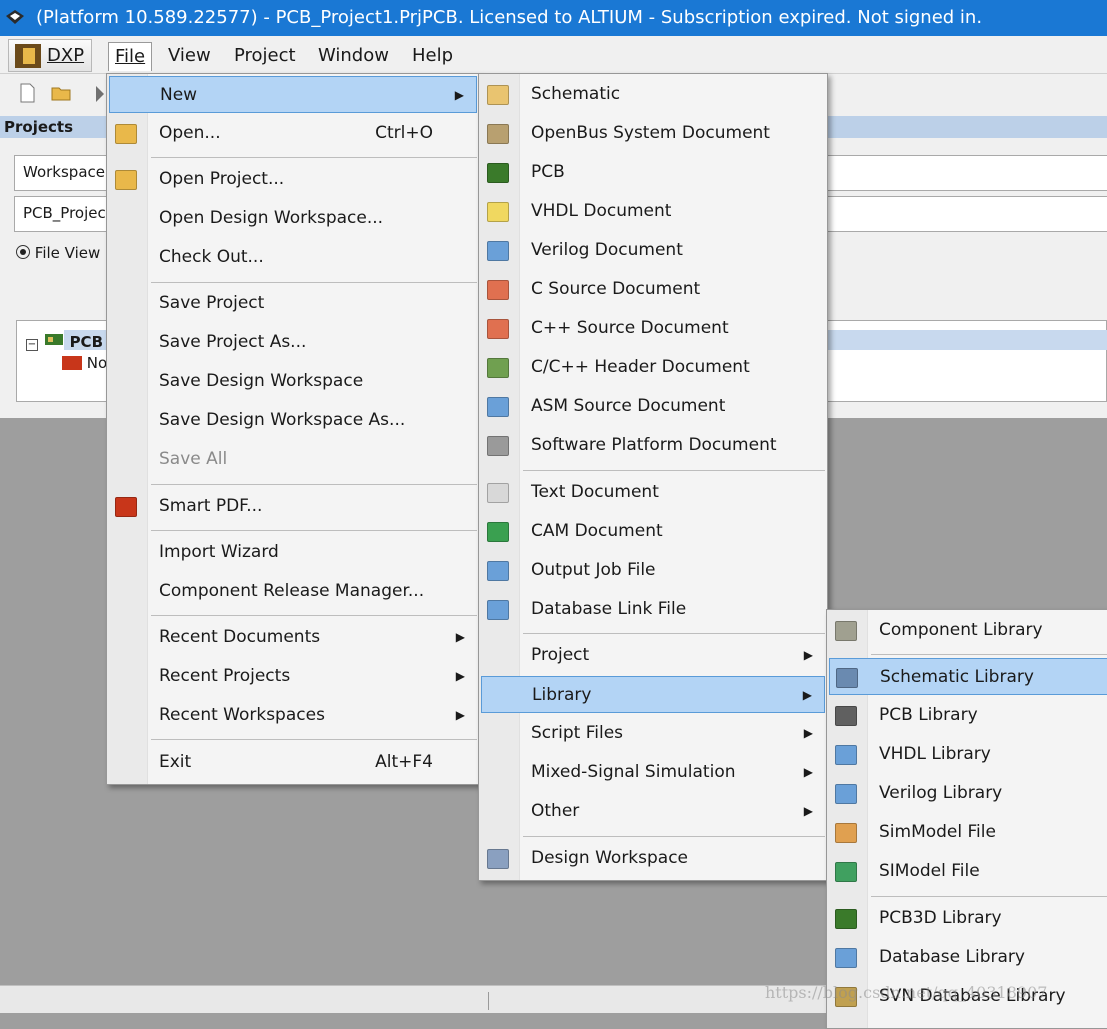 The height and width of the screenshot is (1029, 1107). I want to click on menu-item-label: VHDL Library, so click(935, 754).